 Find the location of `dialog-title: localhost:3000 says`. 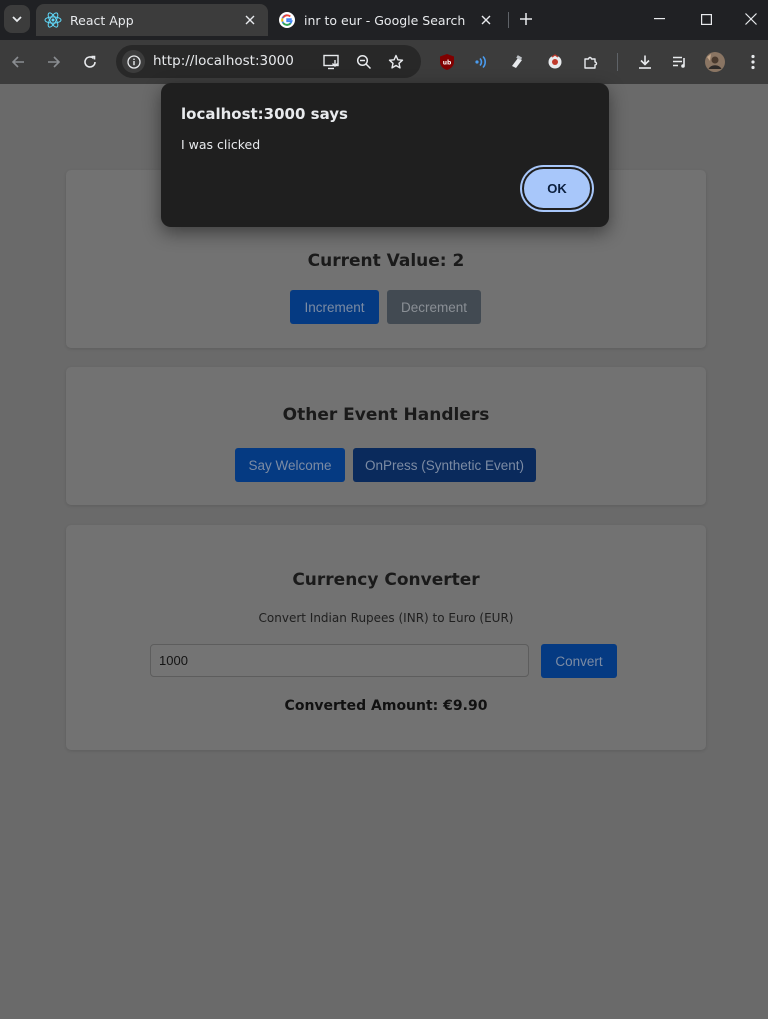

dialog-title: localhost:3000 says is located at coordinates (264, 114).